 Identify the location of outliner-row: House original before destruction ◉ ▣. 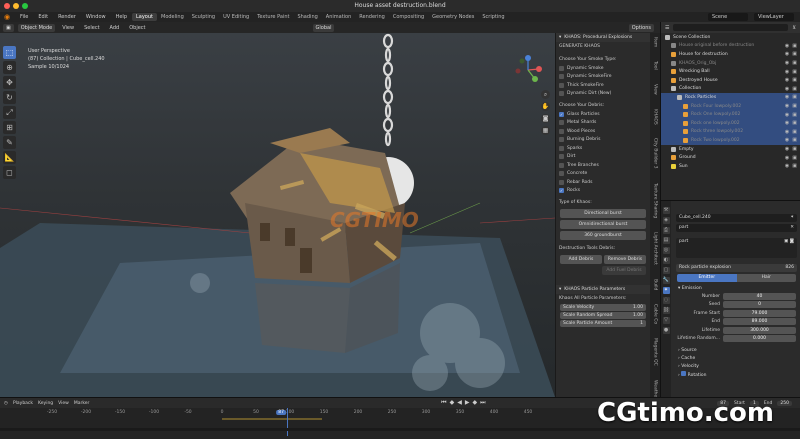
(730, 46).